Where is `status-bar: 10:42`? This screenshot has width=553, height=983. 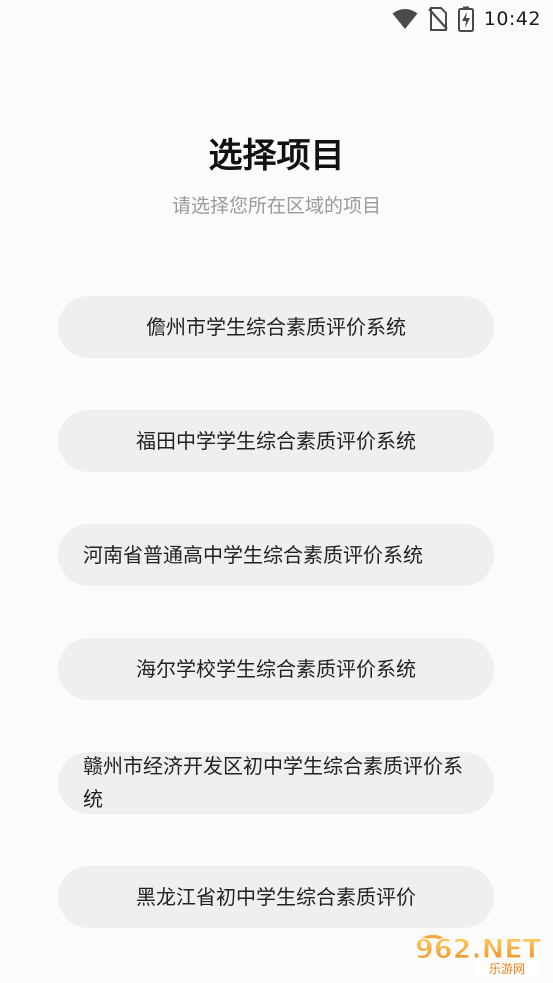
status-bar: 10:42 is located at coordinates (276, 19).